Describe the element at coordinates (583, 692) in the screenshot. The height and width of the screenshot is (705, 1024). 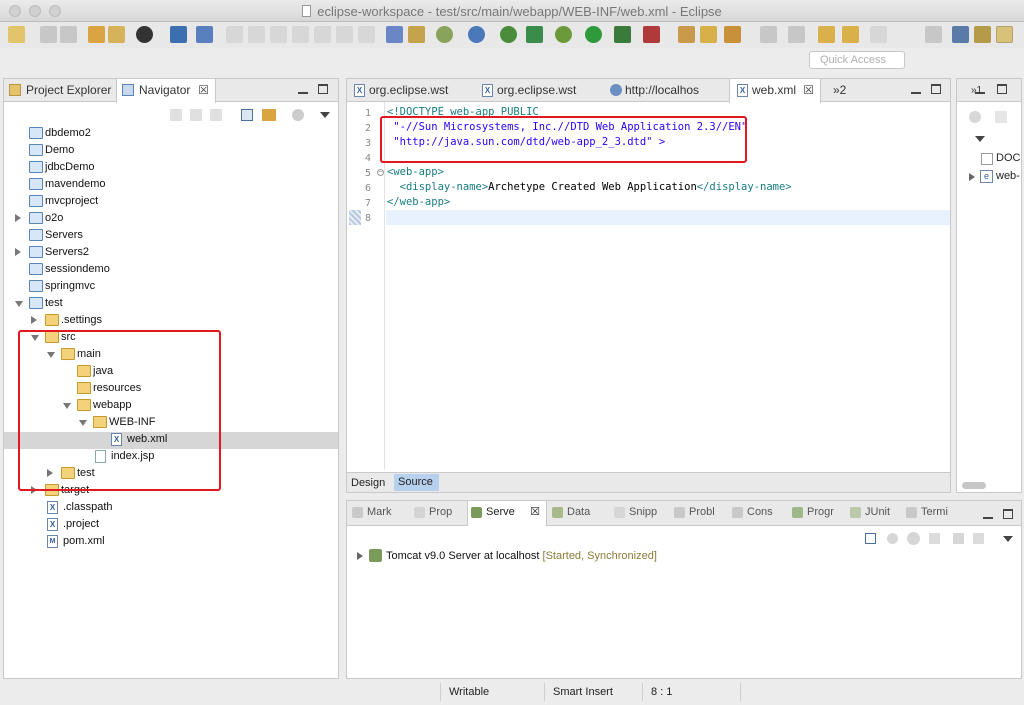
I see `status-insert-mode: Smart Insert` at that location.